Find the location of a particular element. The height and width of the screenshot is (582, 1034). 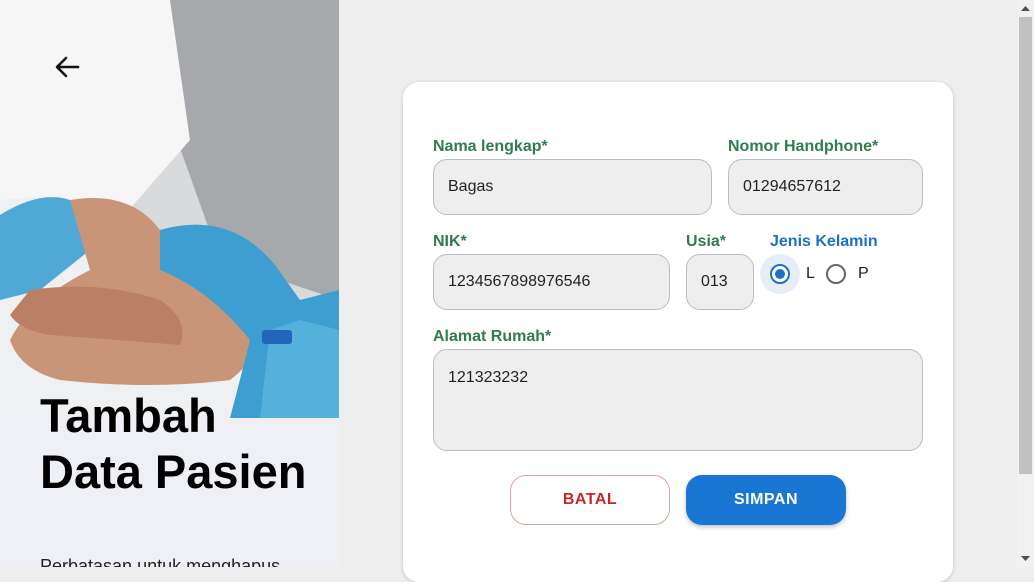

gender-option-l: L is located at coordinates (787, 274).